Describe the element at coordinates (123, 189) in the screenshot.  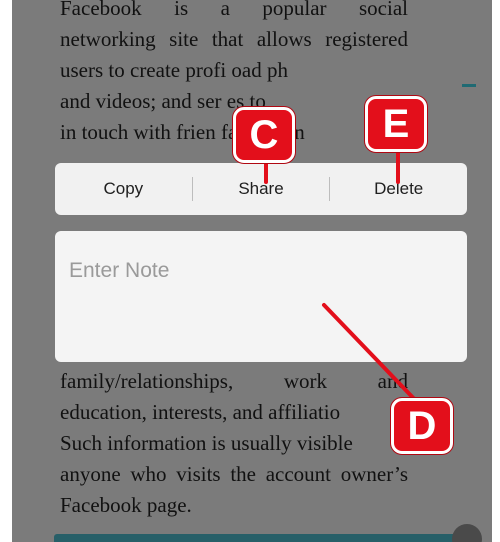
I see `copy-button: Copy` at that location.